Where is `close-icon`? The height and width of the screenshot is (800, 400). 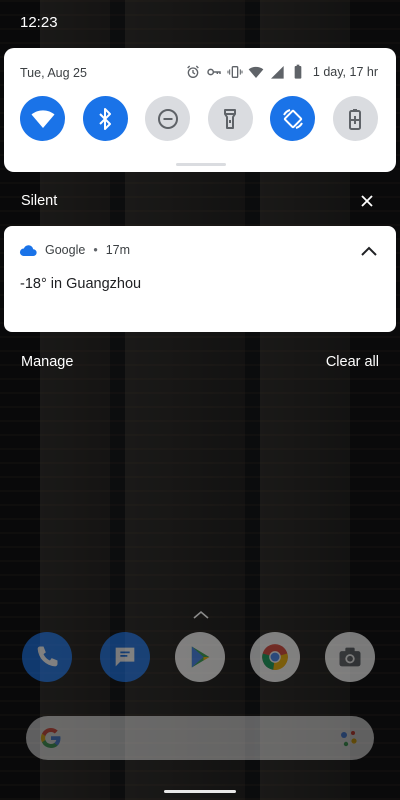 close-icon is located at coordinates (367, 201).